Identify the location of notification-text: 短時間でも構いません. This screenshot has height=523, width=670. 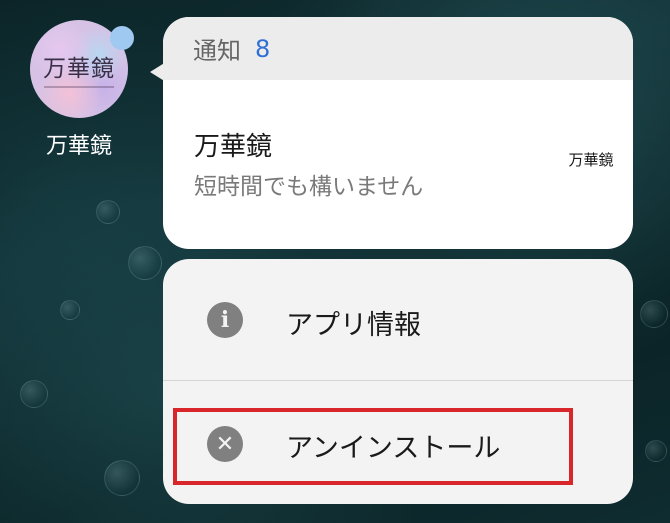
(309, 187).